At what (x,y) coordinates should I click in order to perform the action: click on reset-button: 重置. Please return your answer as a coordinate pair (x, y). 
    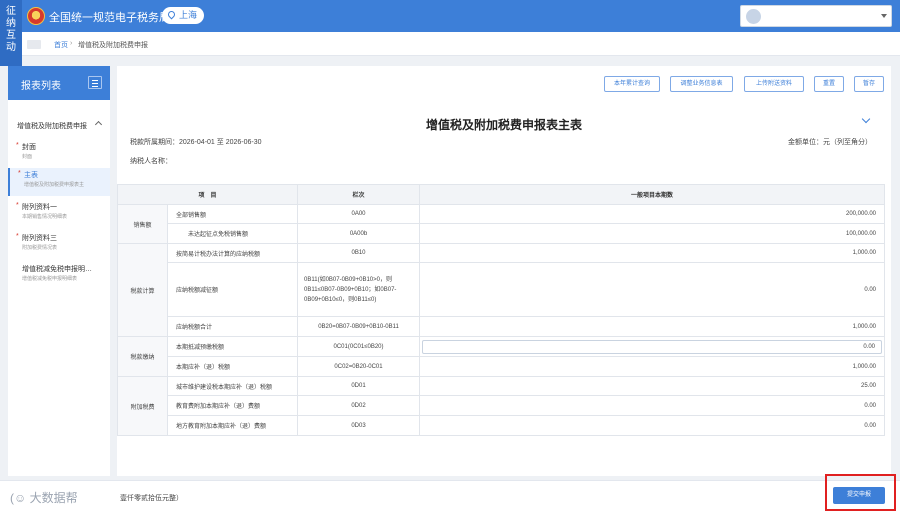
    Looking at the image, I should click on (829, 84).